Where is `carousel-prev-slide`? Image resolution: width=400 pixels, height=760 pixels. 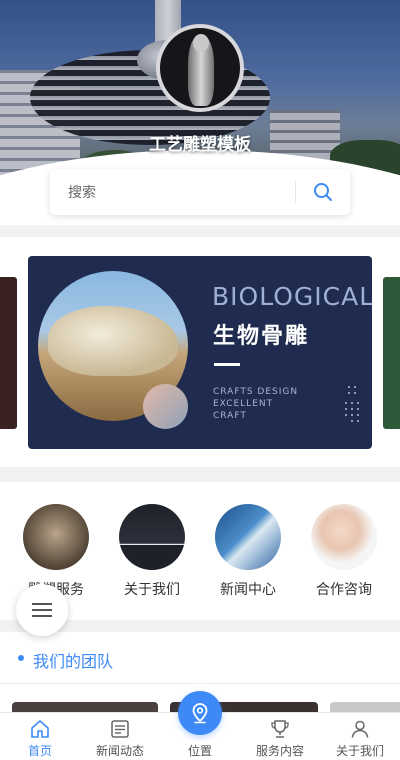 carousel-prev-slide is located at coordinates (8, 353).